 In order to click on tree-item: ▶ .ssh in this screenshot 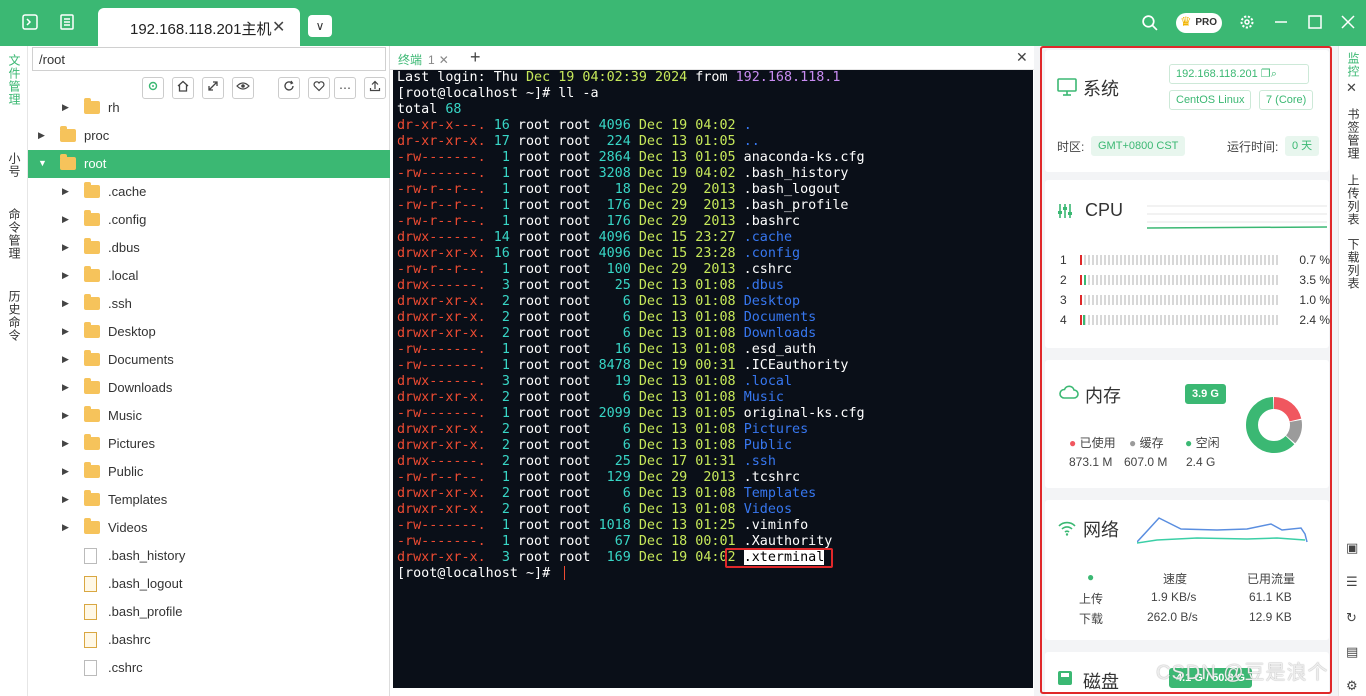, I will do `click(209, 304)`.